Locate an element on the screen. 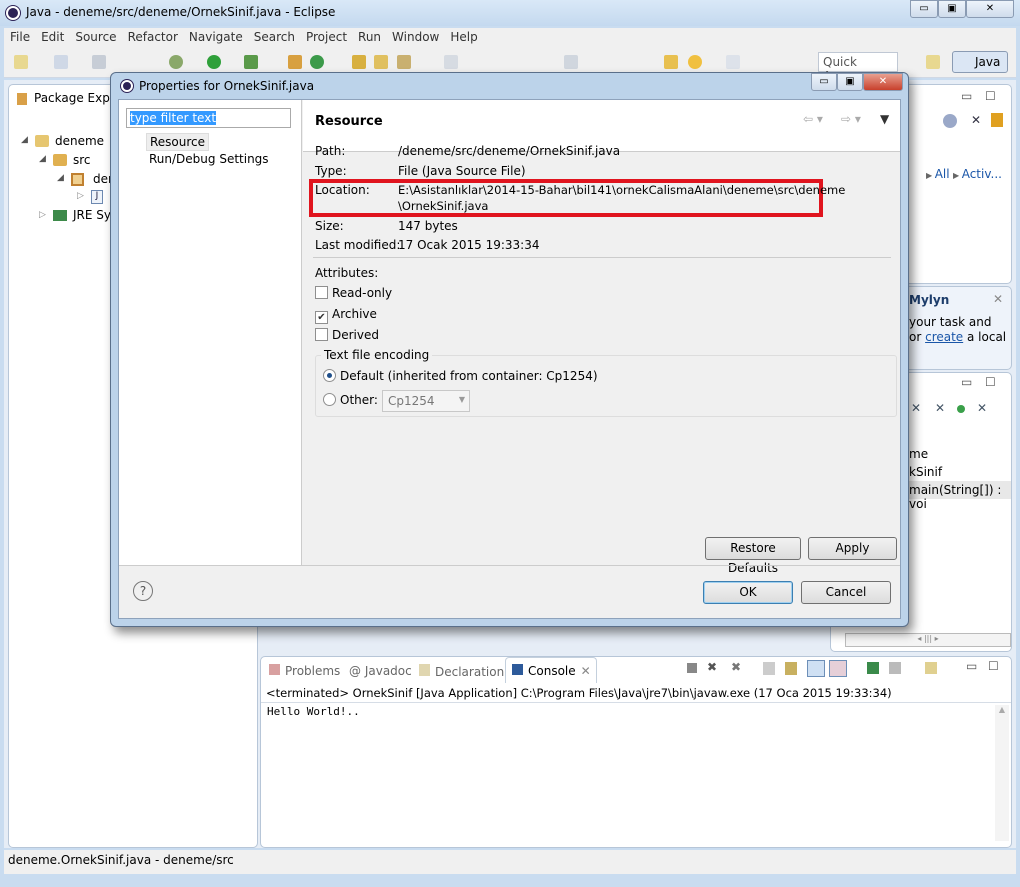  hide-static-icon: ✕ is located at coordinates (940, 408).